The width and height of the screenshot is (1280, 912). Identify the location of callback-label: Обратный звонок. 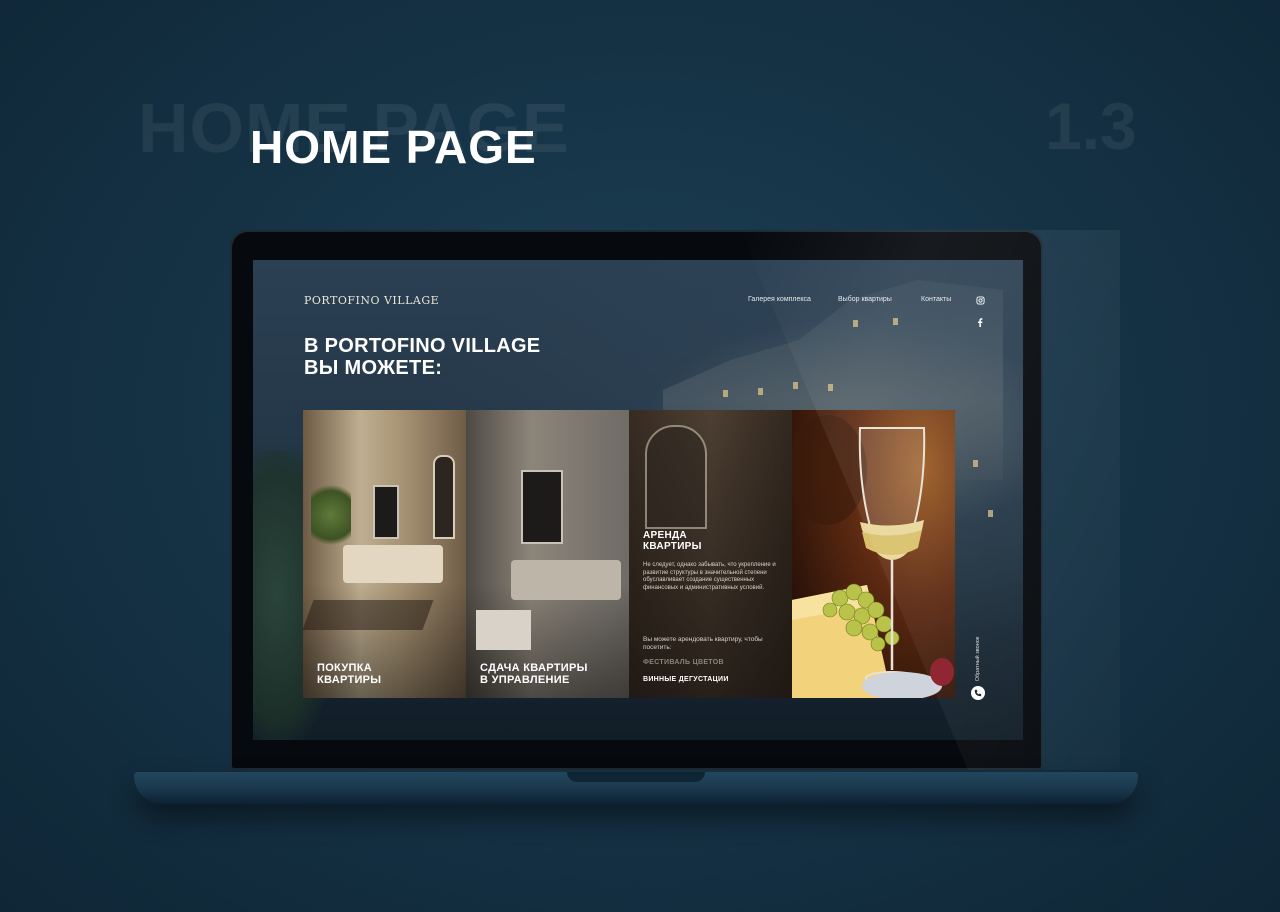
(978, 659).